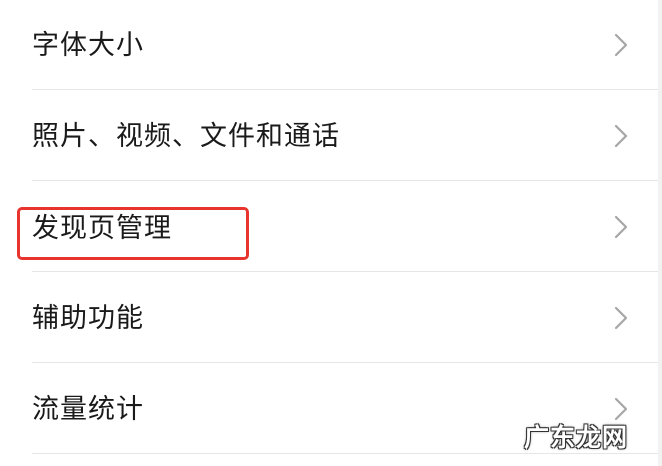 This screenshot has width=662, height=466. What do you see at coordinates (88, 409) in the screenshot?
I see `settings-item-label: 流量统计` at bounding box center [88, 409].